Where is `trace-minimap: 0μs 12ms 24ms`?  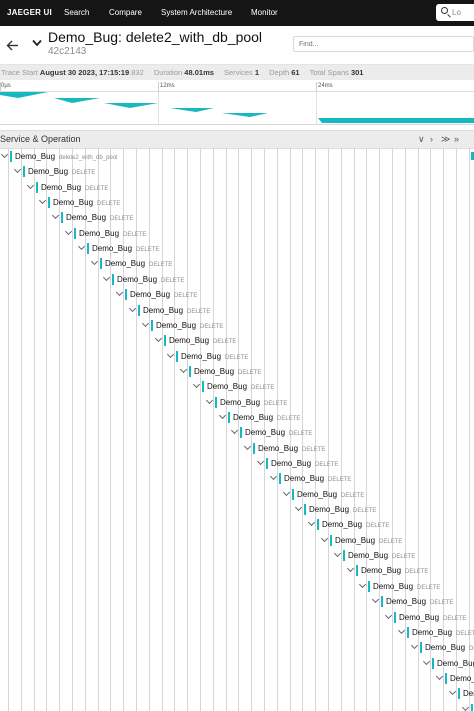 trace-minimap: 0μs 12ms 24ms is located at coordinates (237, 103).